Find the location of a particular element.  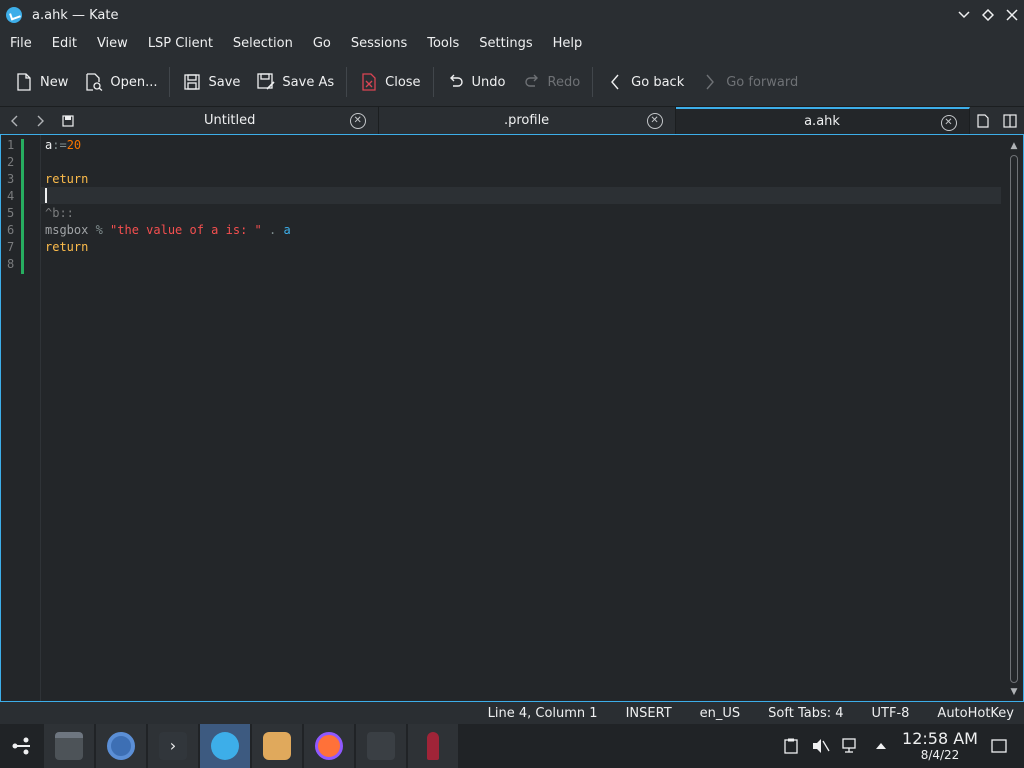

tab-label: a.ahk is located at coordinates (822, 121).